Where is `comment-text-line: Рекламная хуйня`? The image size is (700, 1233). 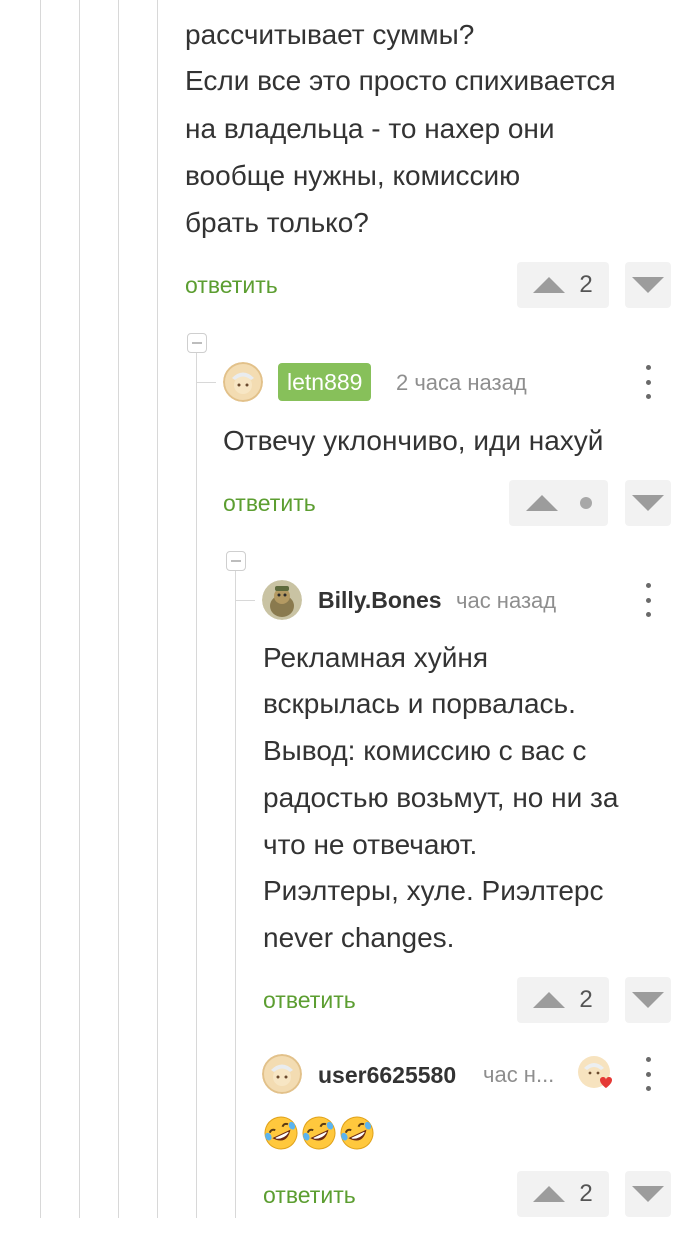 comment-text-line: Рекламная хуйня is located at coordinates (375, 657).